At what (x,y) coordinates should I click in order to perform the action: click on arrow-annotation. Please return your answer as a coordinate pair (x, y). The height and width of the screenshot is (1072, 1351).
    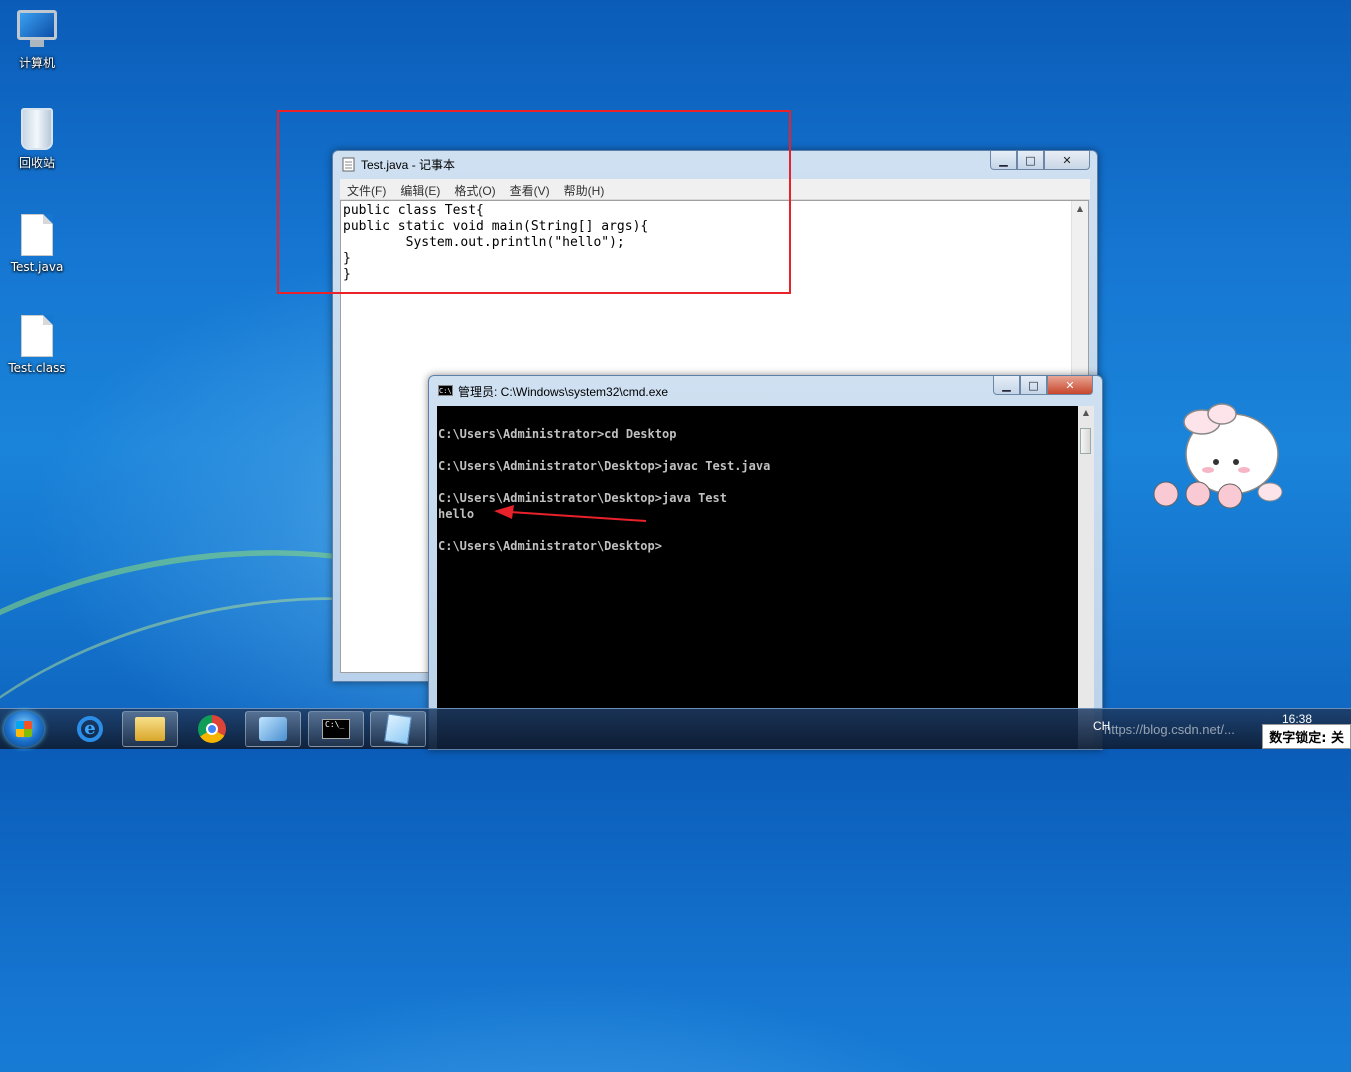
    Looking at the image, I should click on (570, 513).